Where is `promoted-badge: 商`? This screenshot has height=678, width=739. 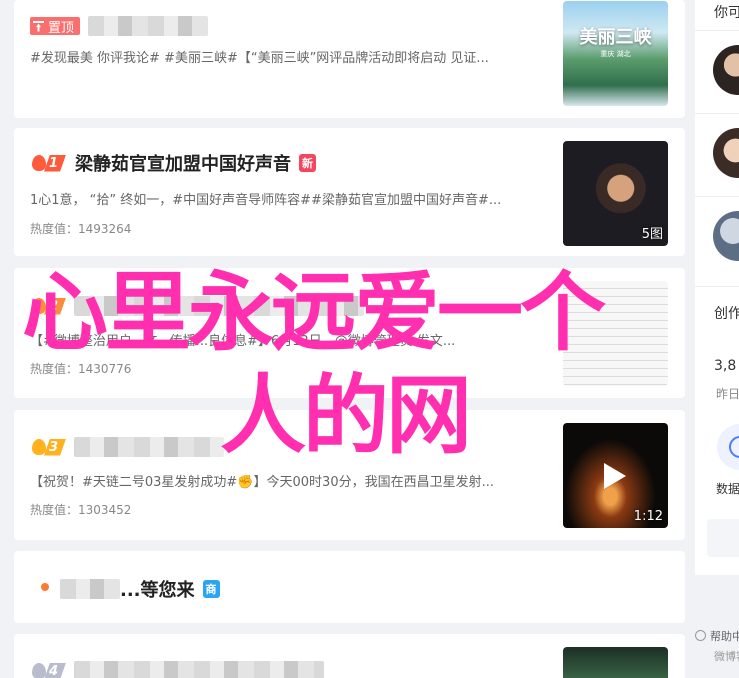 promoted-badge: 商 is located at coordinates (211, 589).